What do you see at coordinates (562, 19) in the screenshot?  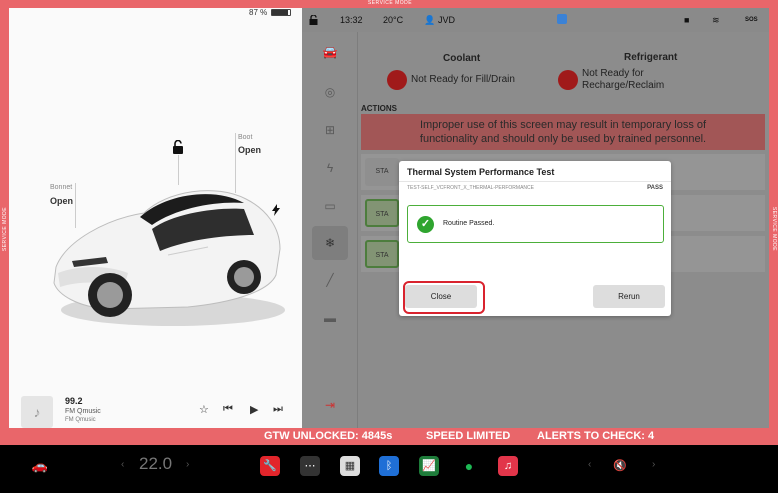 I see `map-pin-icon` at bounding box center [562, 19].